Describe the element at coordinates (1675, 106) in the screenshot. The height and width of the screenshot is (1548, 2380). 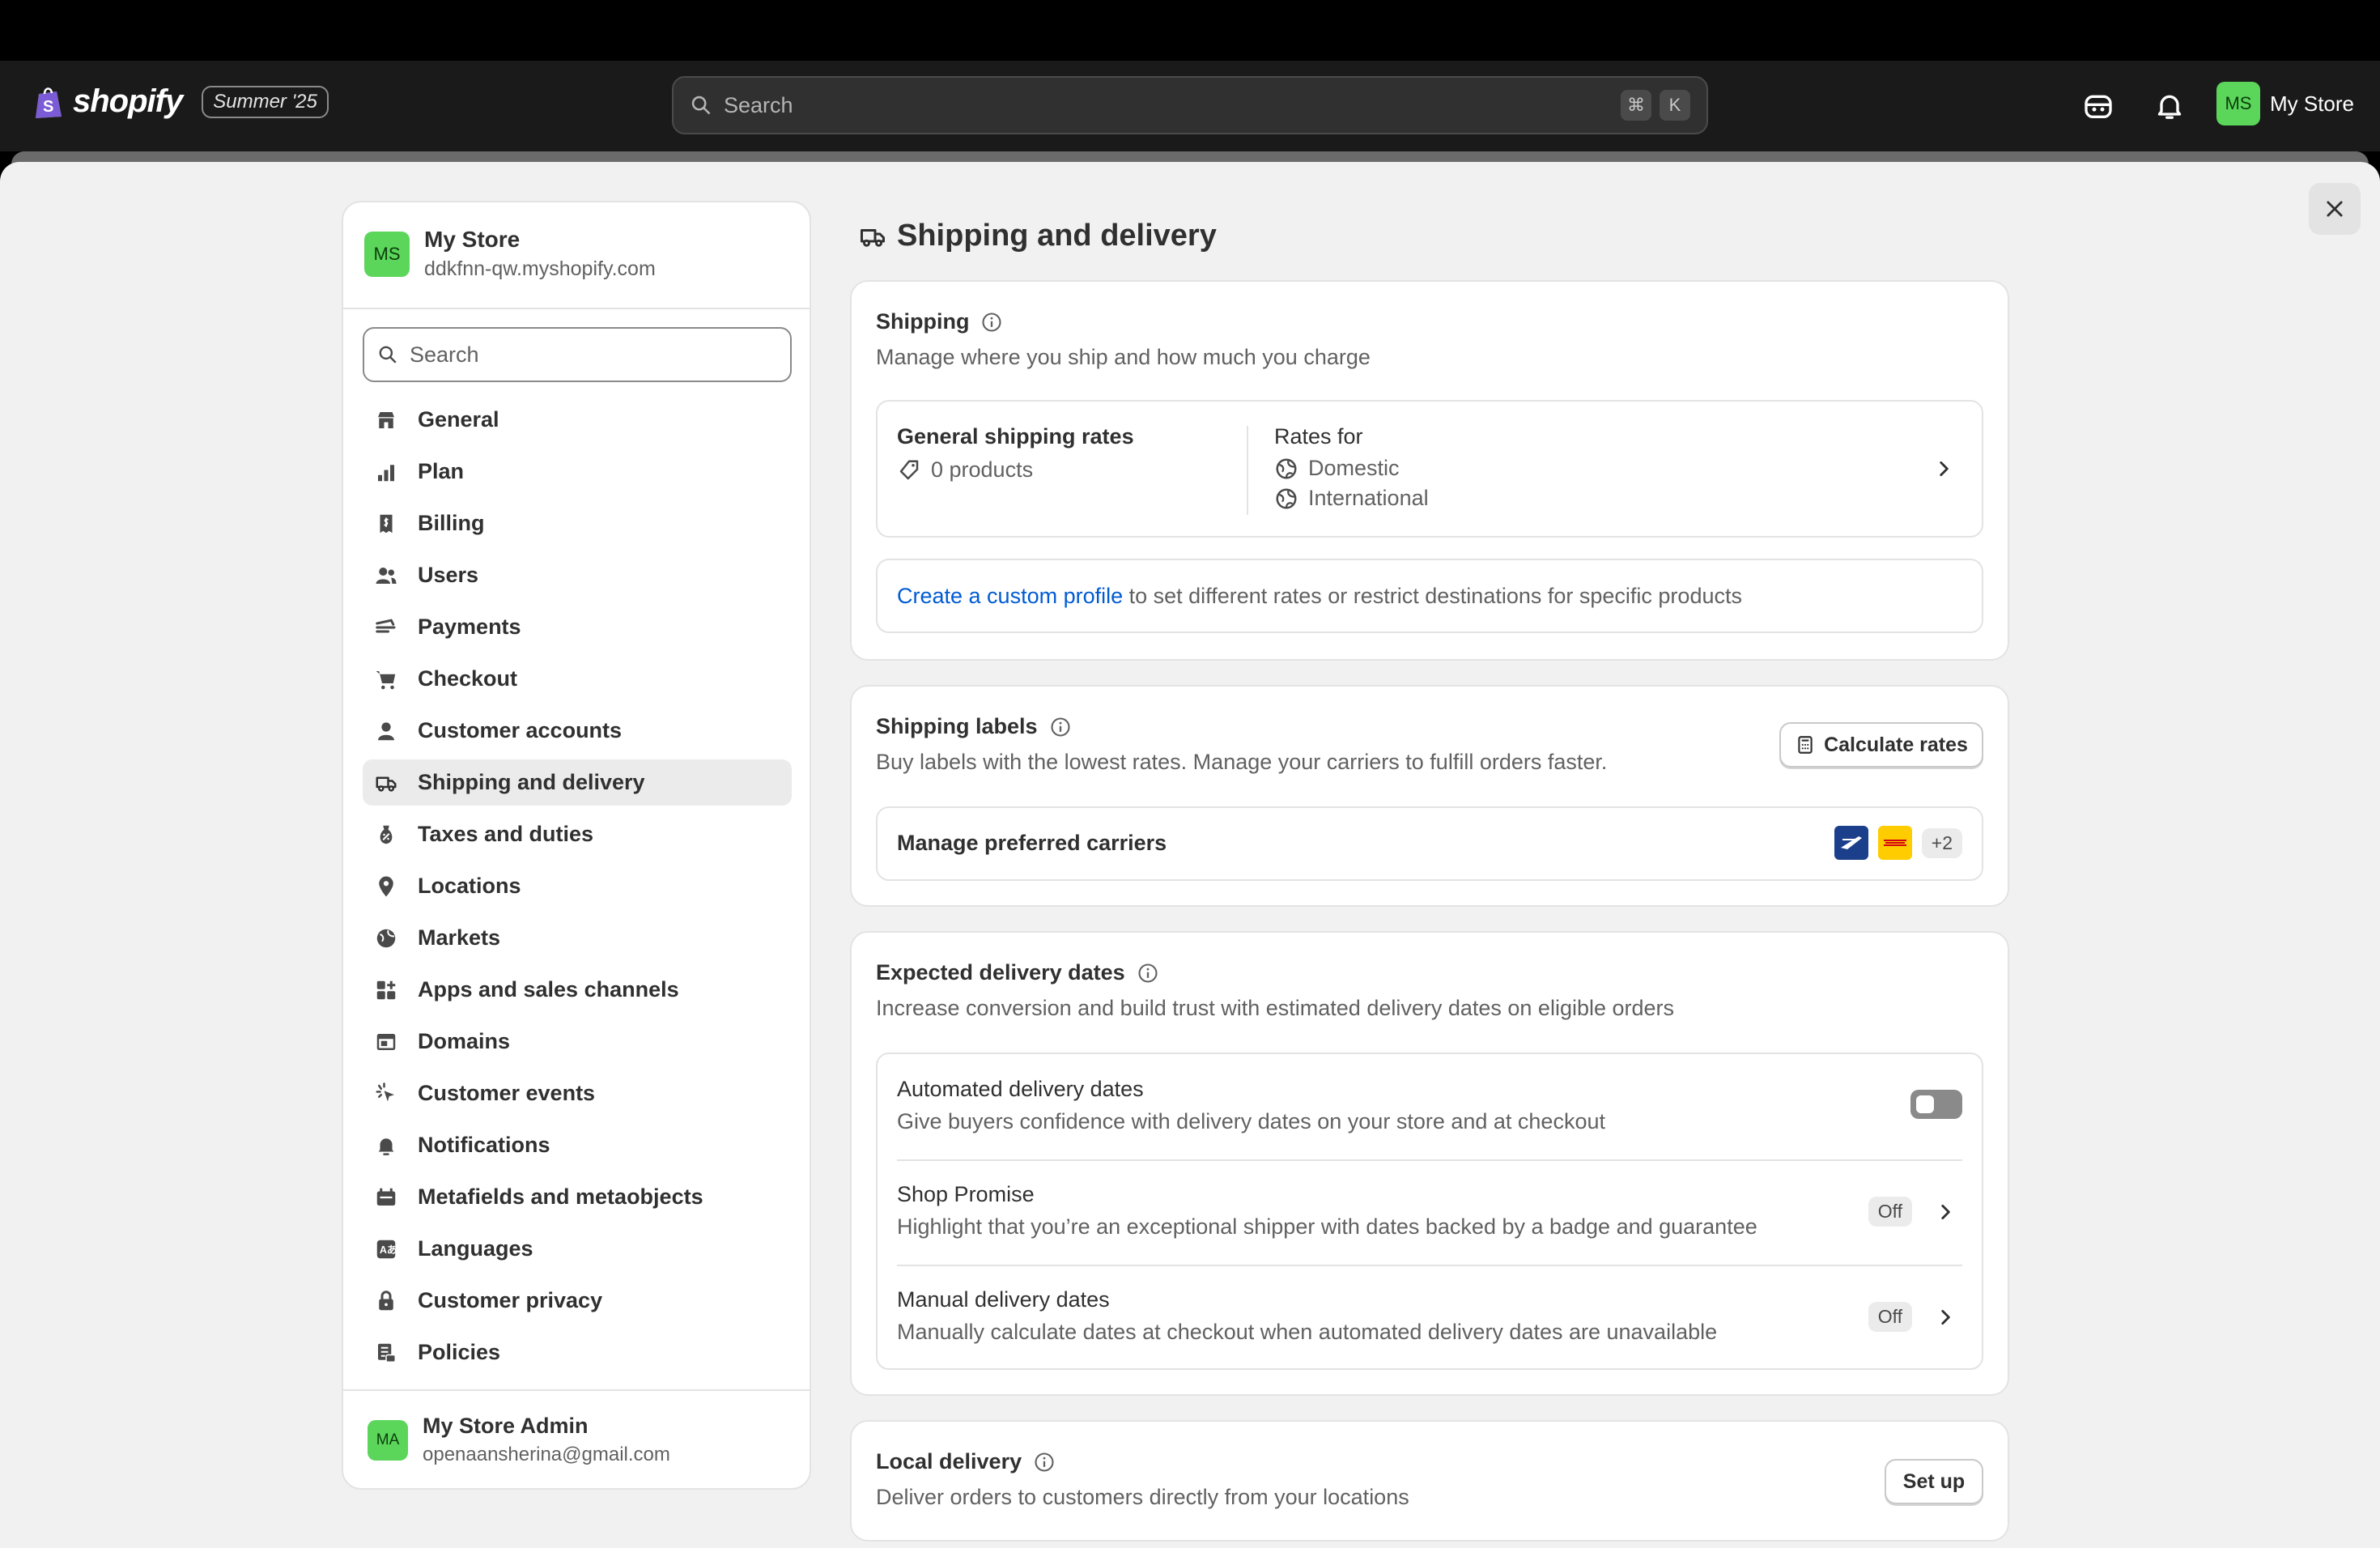
I see `shortcut-key-k: K` at that location.